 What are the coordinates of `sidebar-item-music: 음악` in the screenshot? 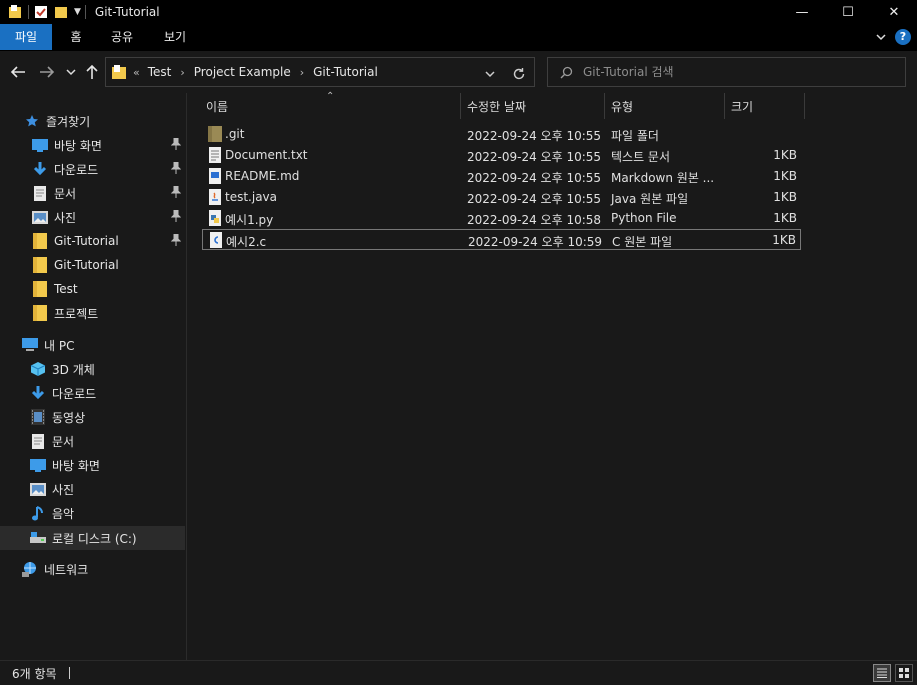 It's located at (92, 513).